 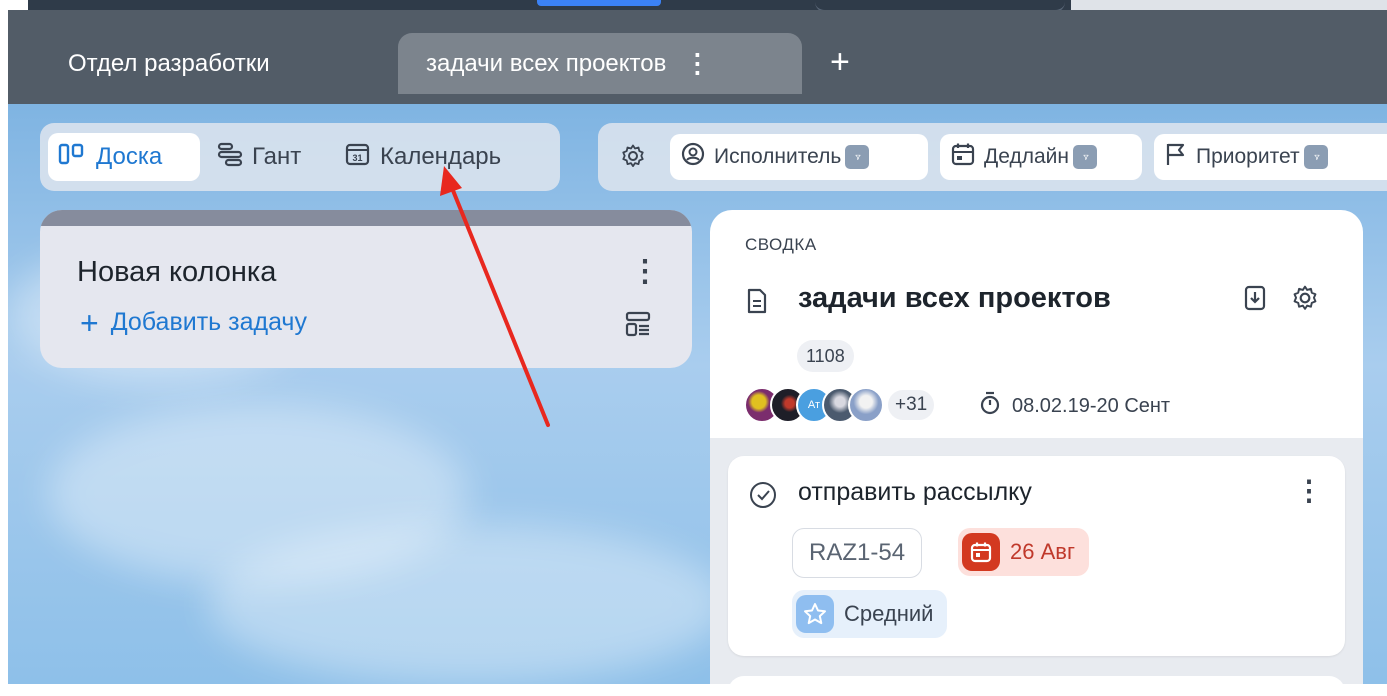 I want to click on column-color-bar, so click(x=366, y=218).